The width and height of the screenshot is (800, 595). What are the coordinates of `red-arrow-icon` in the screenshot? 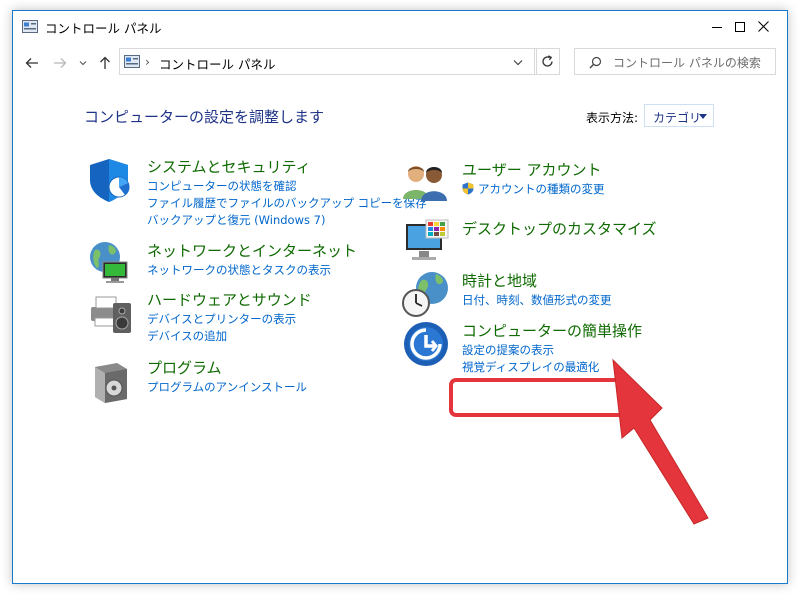 It's located at (660, 441).